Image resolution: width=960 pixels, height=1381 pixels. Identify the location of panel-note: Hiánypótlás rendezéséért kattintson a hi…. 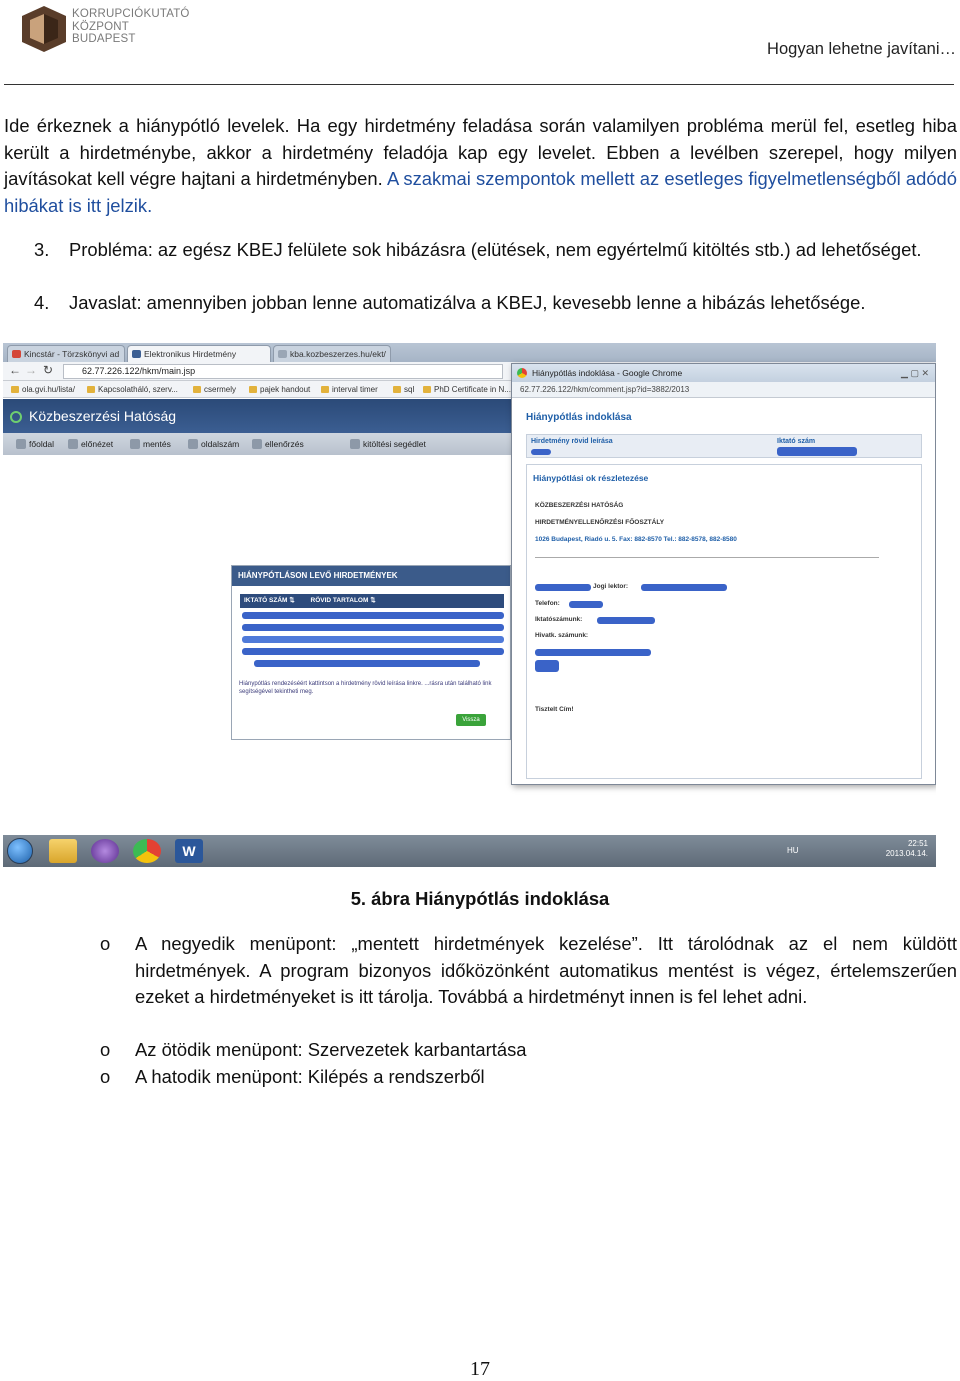
(365, 688).